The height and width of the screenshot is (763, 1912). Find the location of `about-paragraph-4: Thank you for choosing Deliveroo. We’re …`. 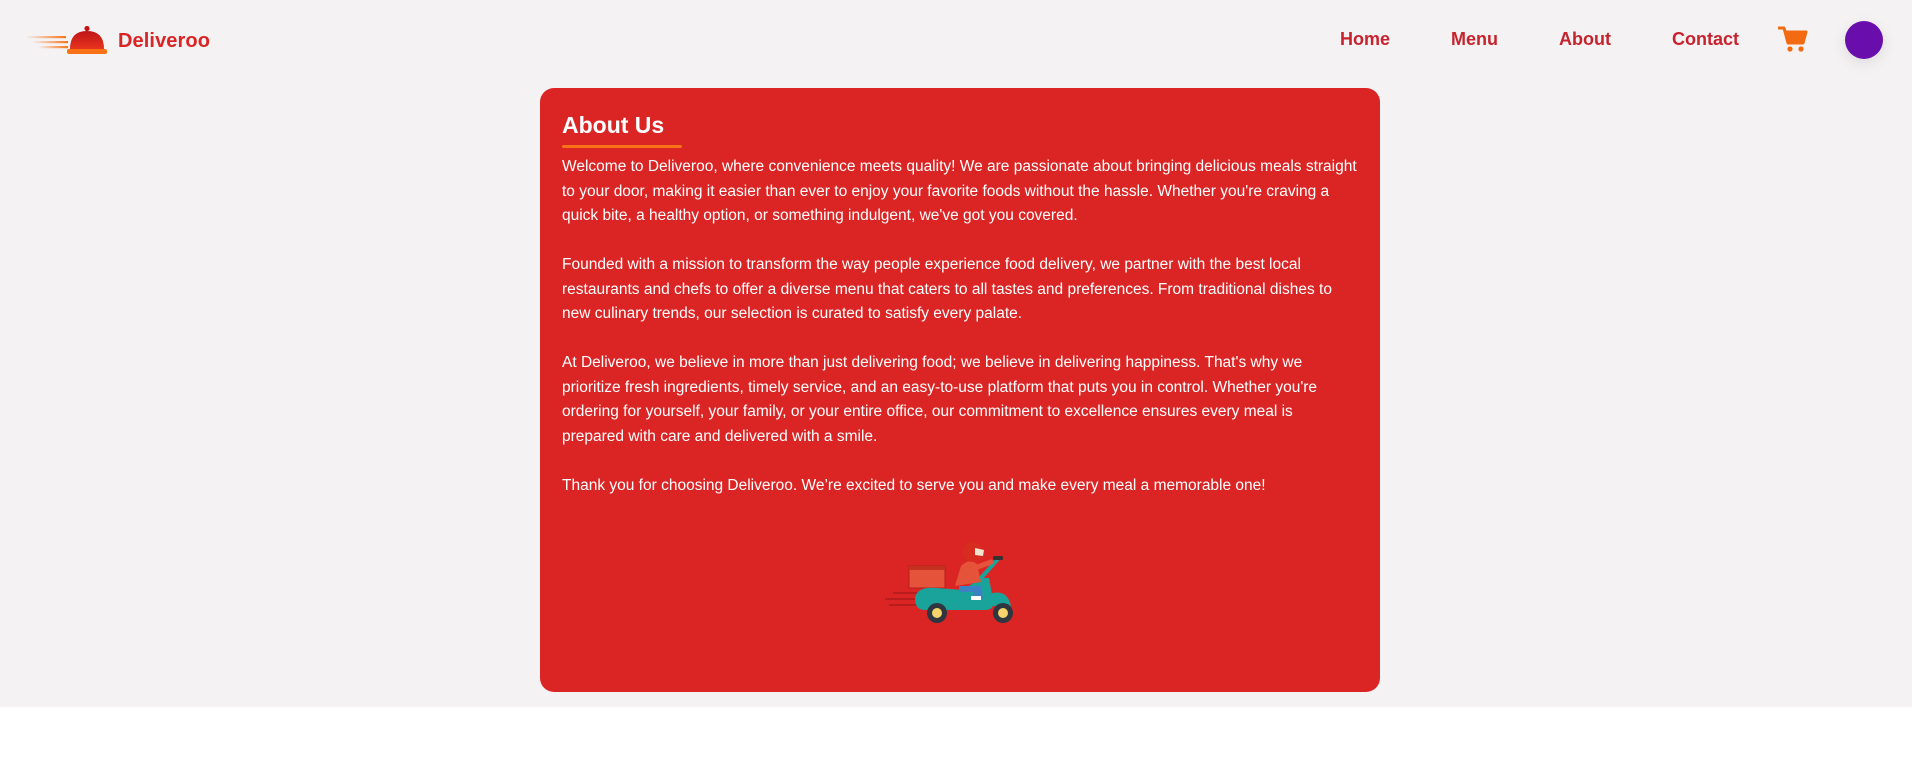

about-paragraph-4: Thank you for choosing Deliveroo. We’re … is located at coordinates (914, 485).